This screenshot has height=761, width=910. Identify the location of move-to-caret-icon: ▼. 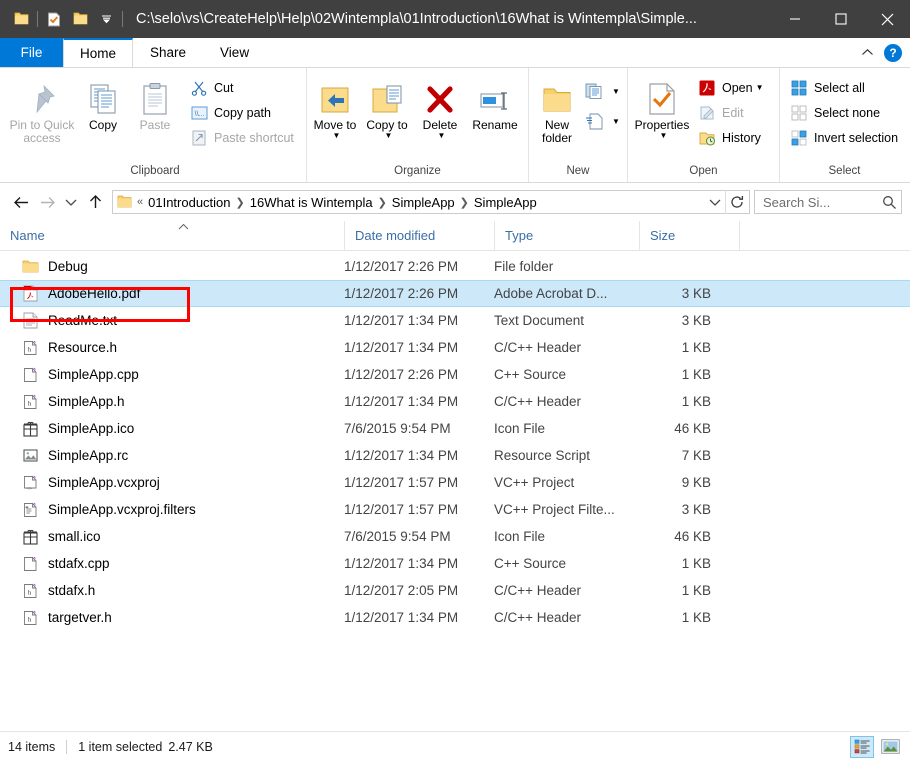
(337, 136).